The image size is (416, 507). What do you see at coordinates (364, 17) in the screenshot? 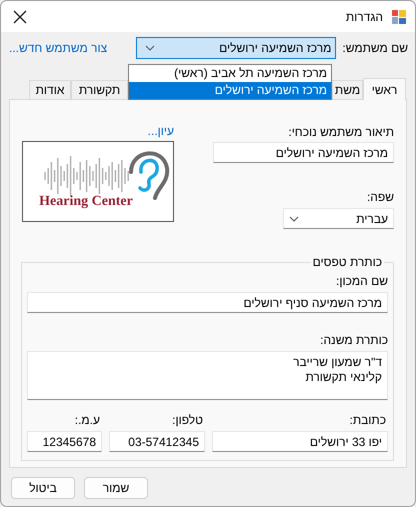
I see `window-title: הגדרות` at bounding box center [364, 17].